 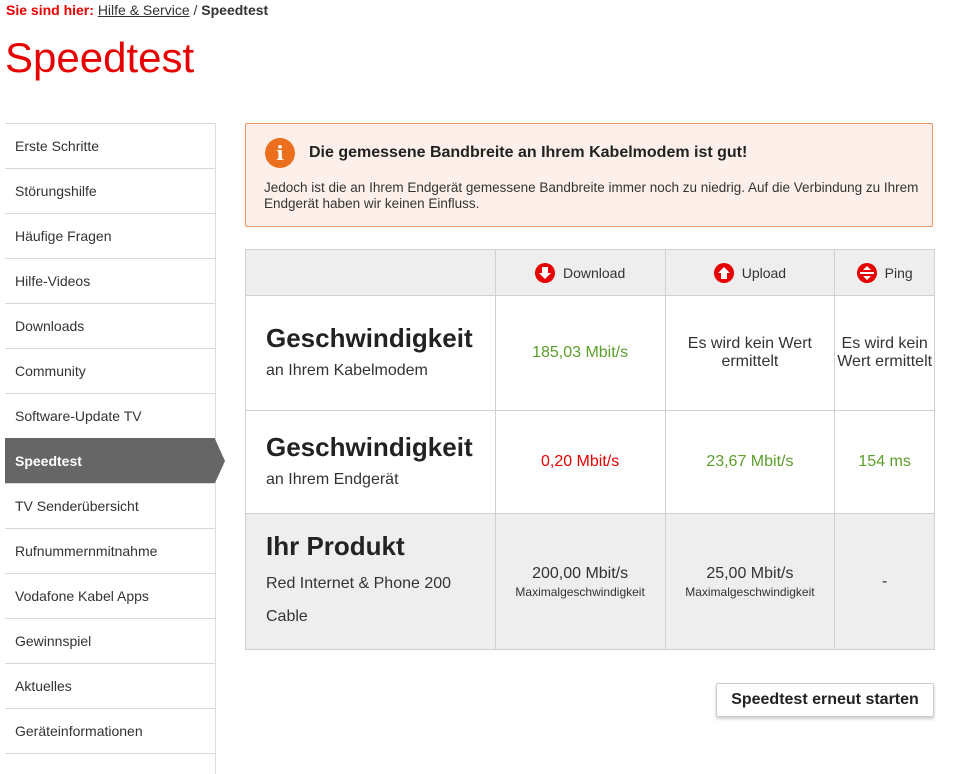 What do you see at coordinates (370, 272) in the screenshot?
I see `table-header-empty` at bounding box center [370, 272].